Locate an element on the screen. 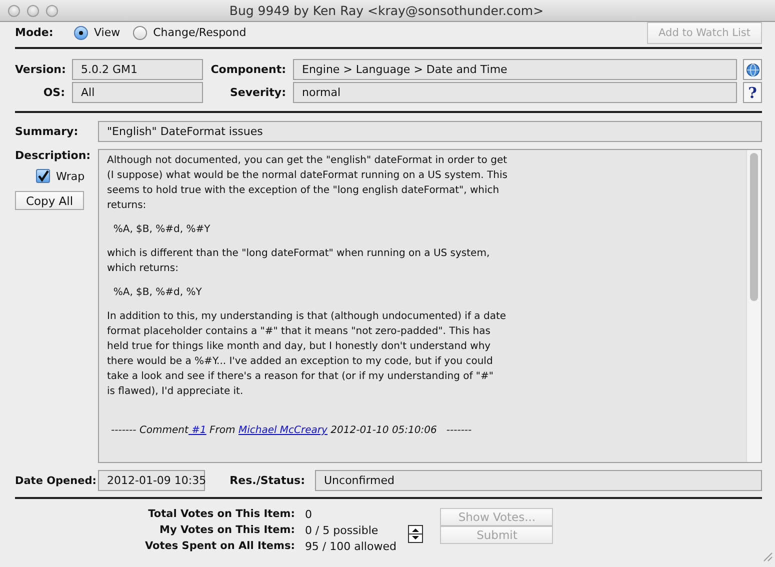 This screenshot has height=567, width=775. description-paragraph: %A, $B, %#d, %Y is located at coordinates (157, 293).